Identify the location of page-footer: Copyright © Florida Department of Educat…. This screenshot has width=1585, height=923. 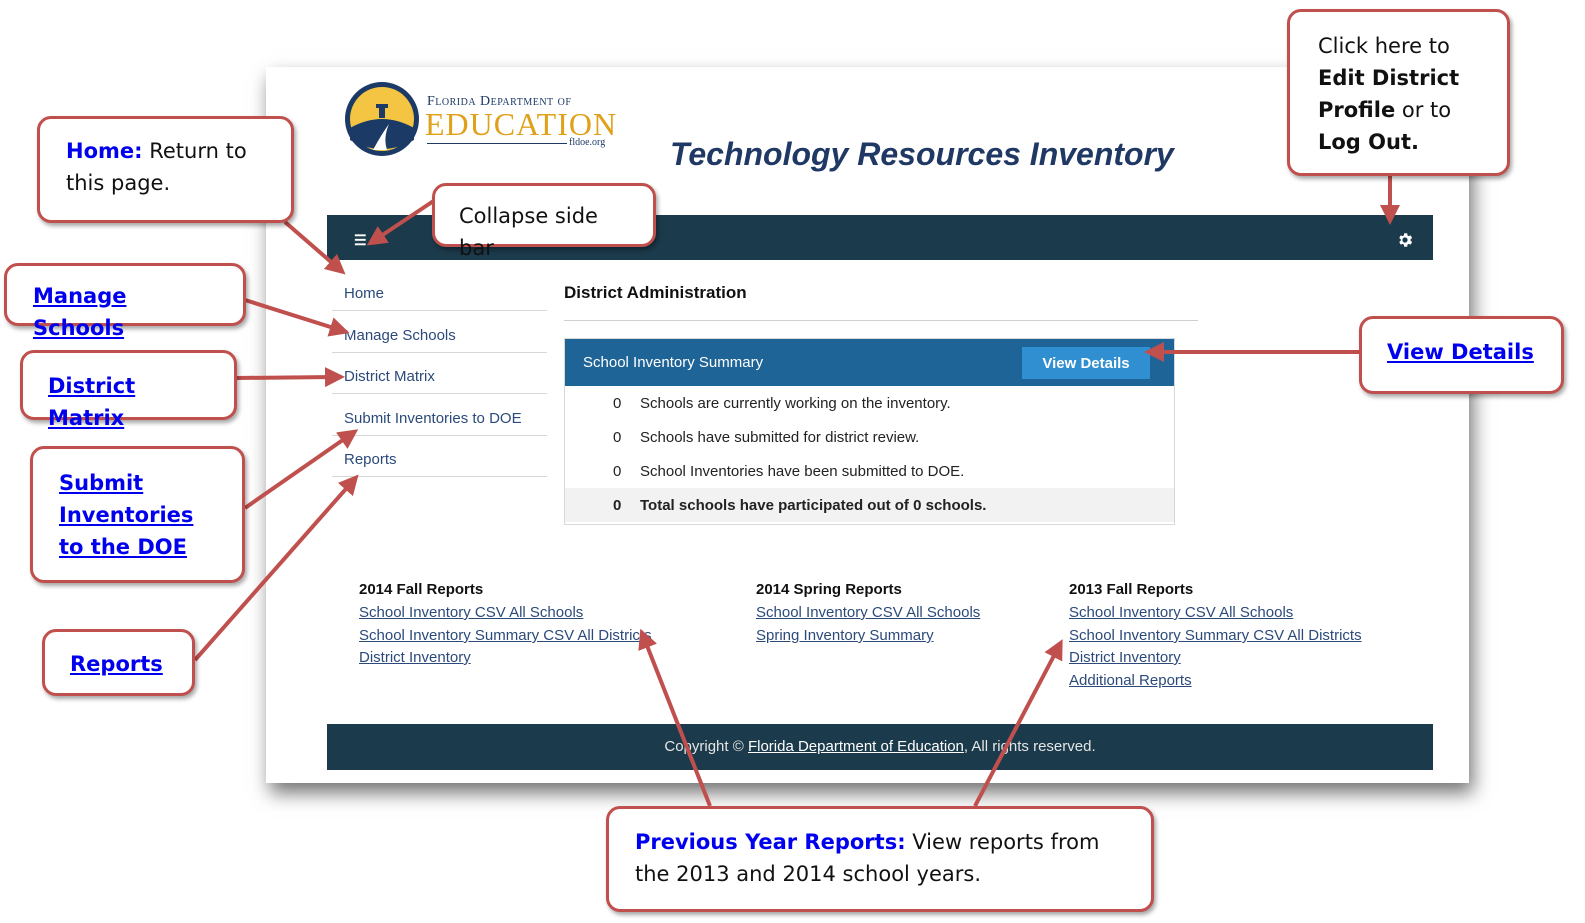
(880, 747).